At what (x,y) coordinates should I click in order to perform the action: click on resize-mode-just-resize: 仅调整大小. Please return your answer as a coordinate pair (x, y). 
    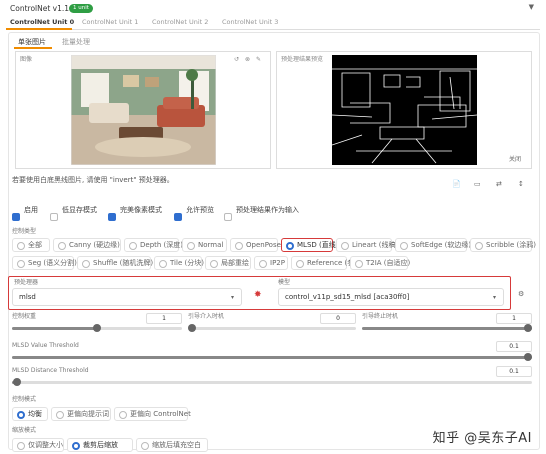
    Looking at the image, I should click on (38, 445).